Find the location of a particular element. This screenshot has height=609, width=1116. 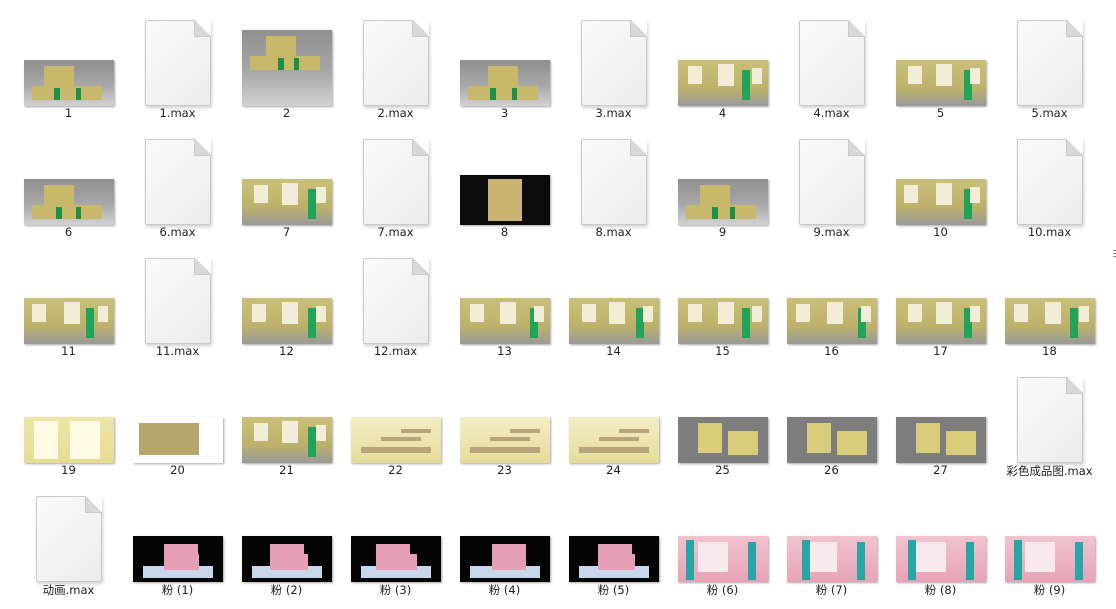

file-item: 12.max is located at coordinates (395, 301).